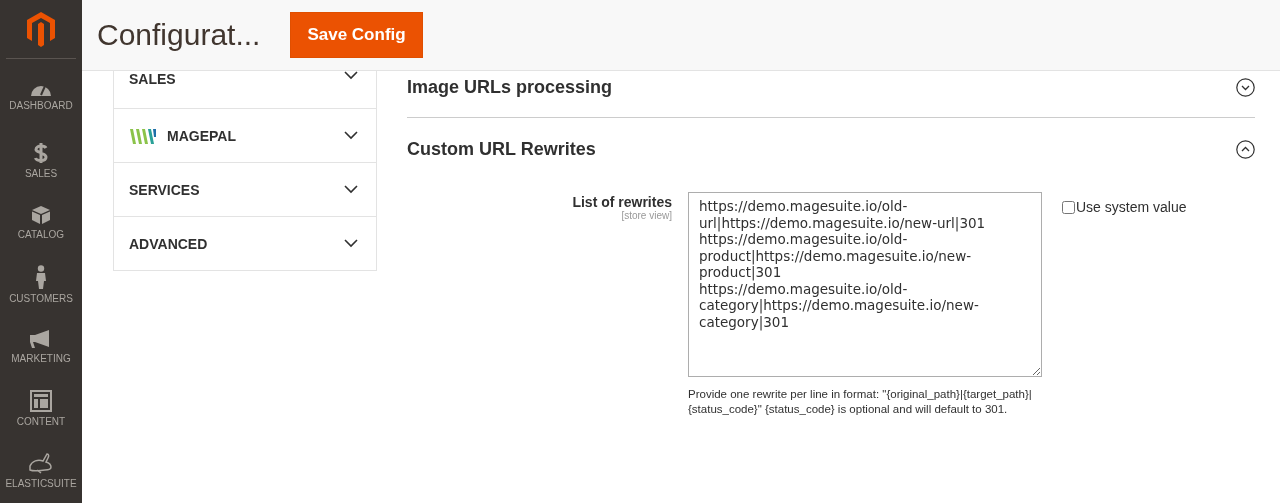 The image size is (1280, 503). I want to click on tab-label: ADVANCED, so click(168, 243).